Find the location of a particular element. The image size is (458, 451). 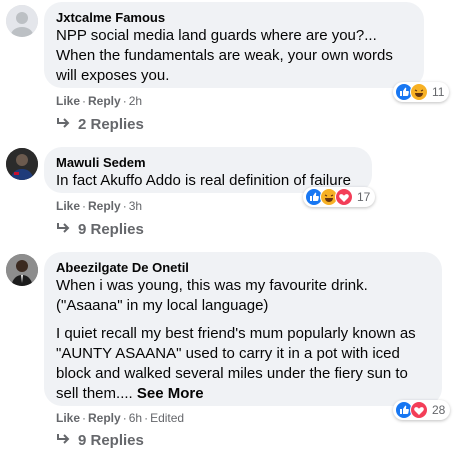

reaction-count: 11 is located at coordinates (438, 92).